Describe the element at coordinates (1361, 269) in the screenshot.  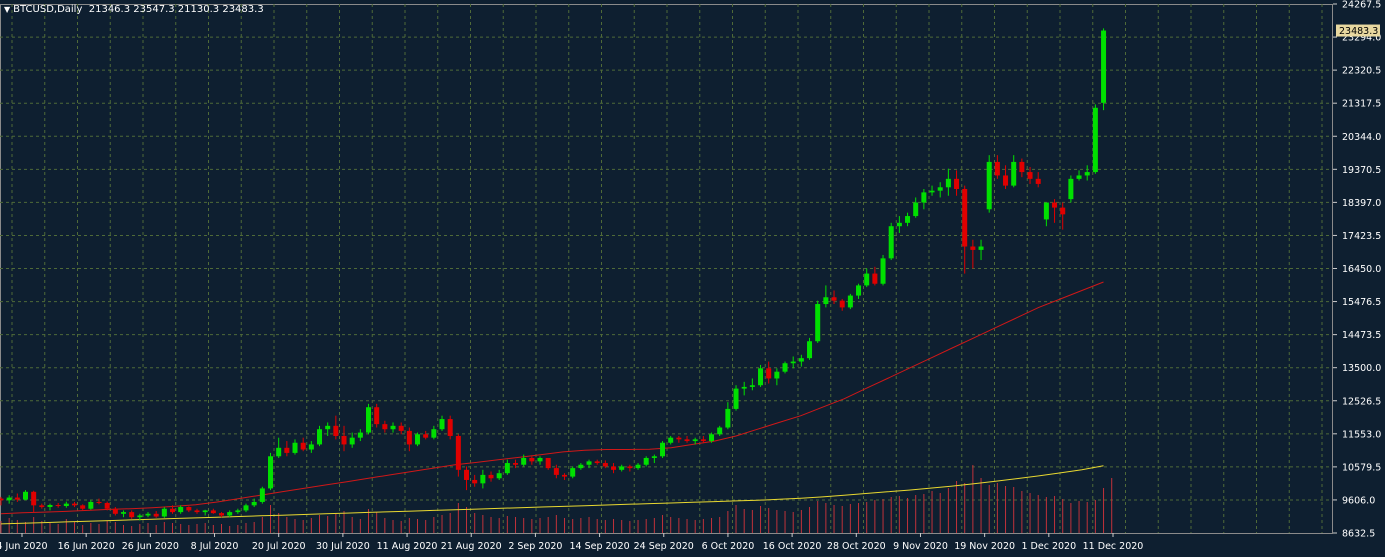
I see `price-tick-label: 16450.0` at that location.